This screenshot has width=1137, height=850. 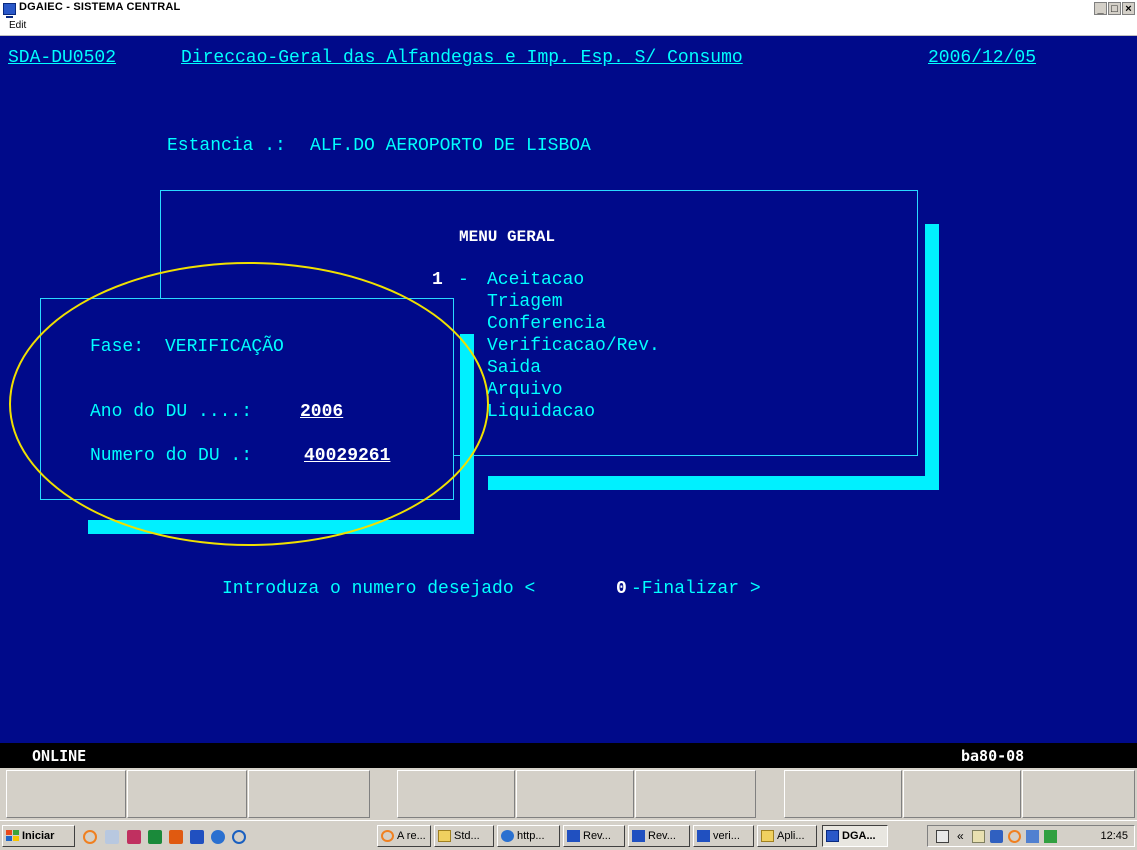 I want to click on powerpoint-icon, so click(x=176, y=837).